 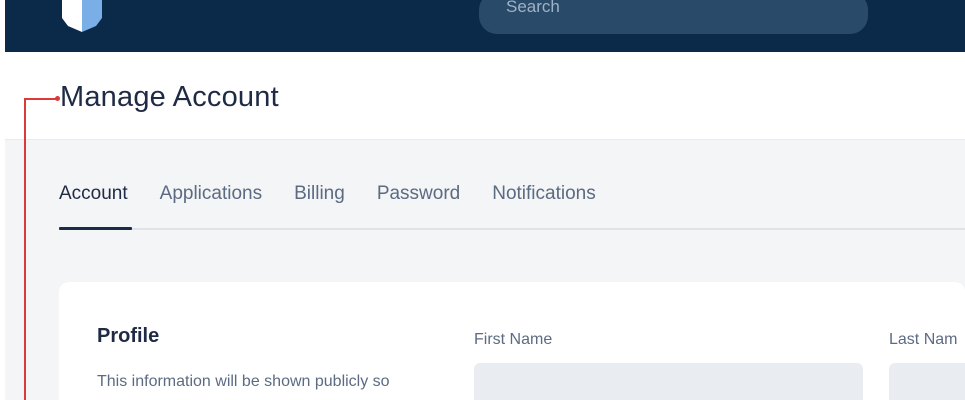 I want to click on logo-icon, so click(x=82, y=16).